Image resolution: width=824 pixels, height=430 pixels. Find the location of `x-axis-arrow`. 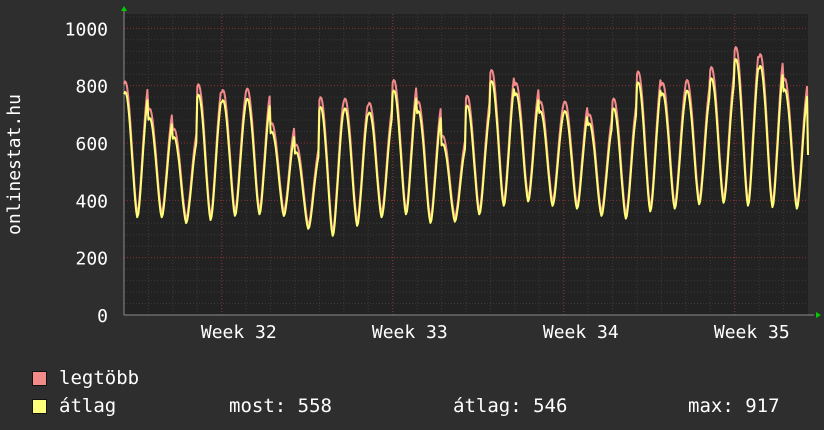

x-axis-arrow is located at coordinates (818, 315).